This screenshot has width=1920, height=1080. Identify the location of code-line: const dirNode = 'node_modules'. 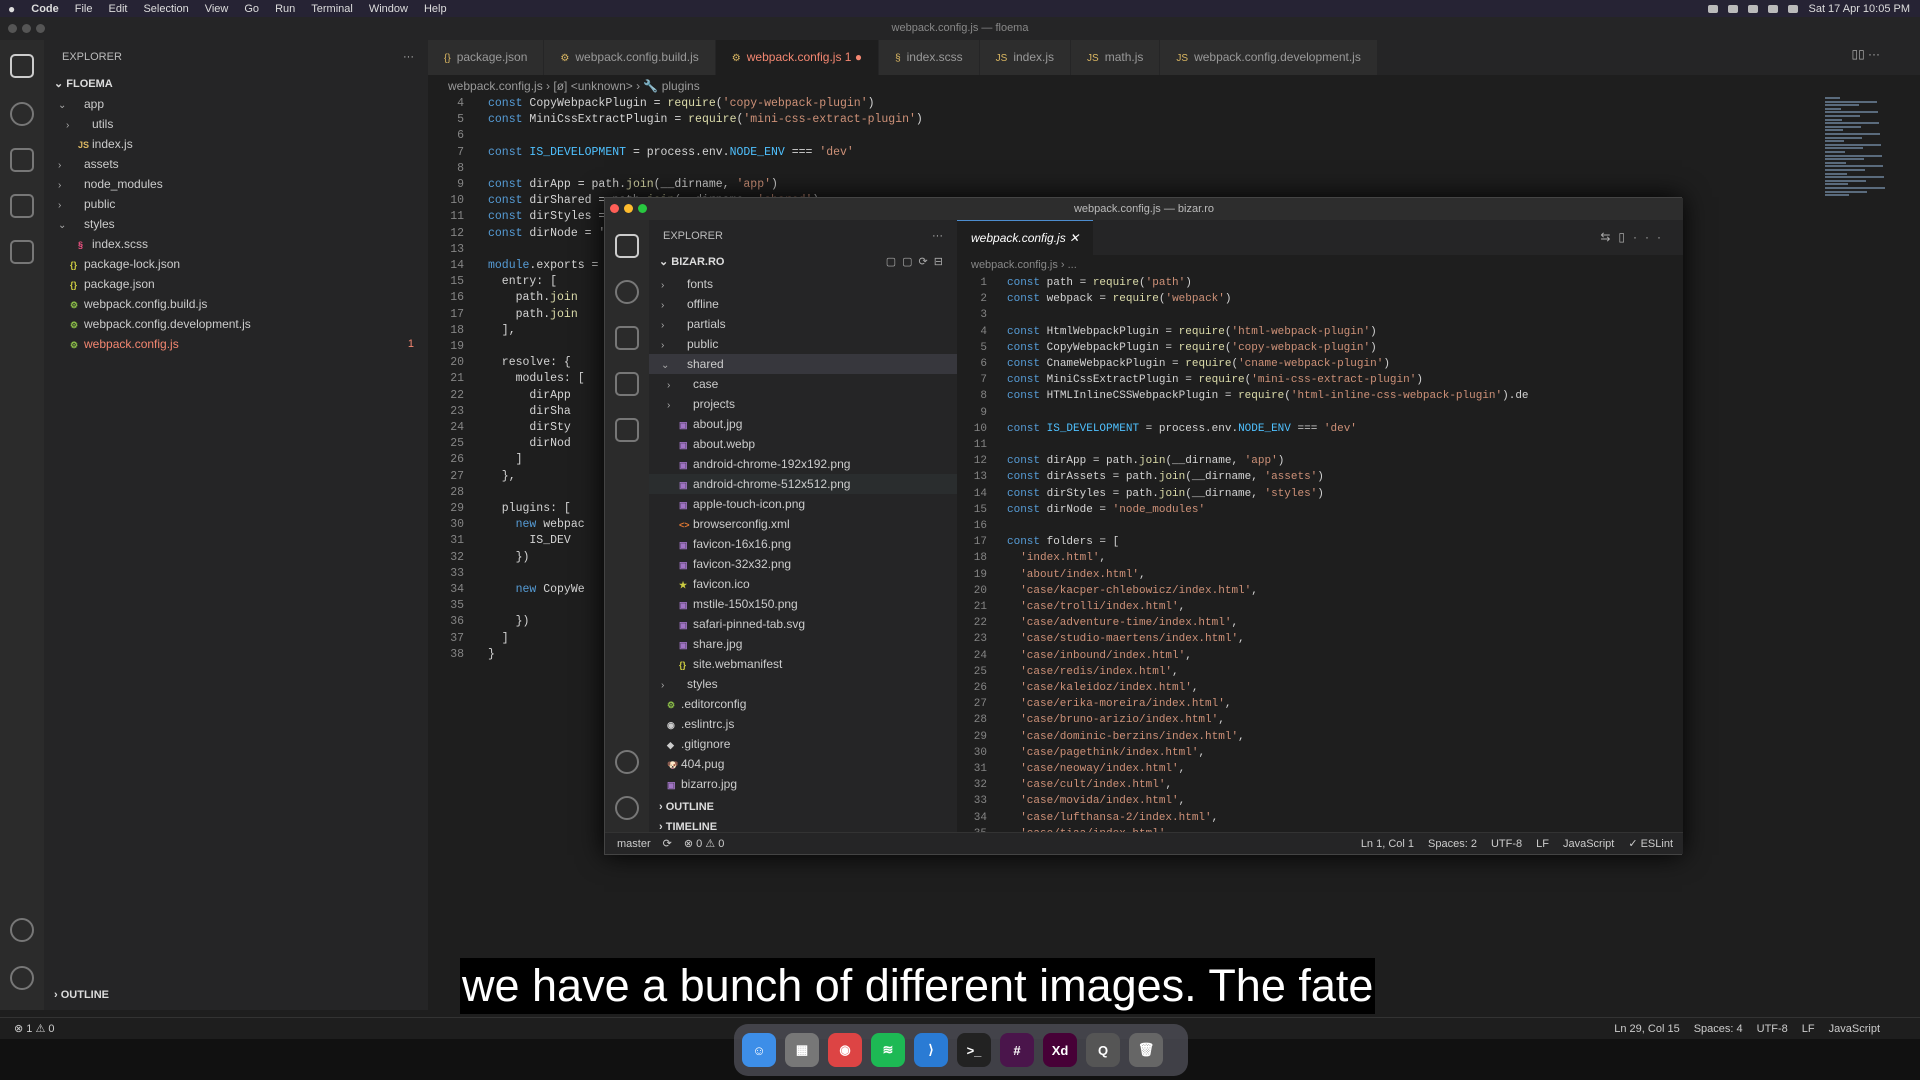
(1106, 510).